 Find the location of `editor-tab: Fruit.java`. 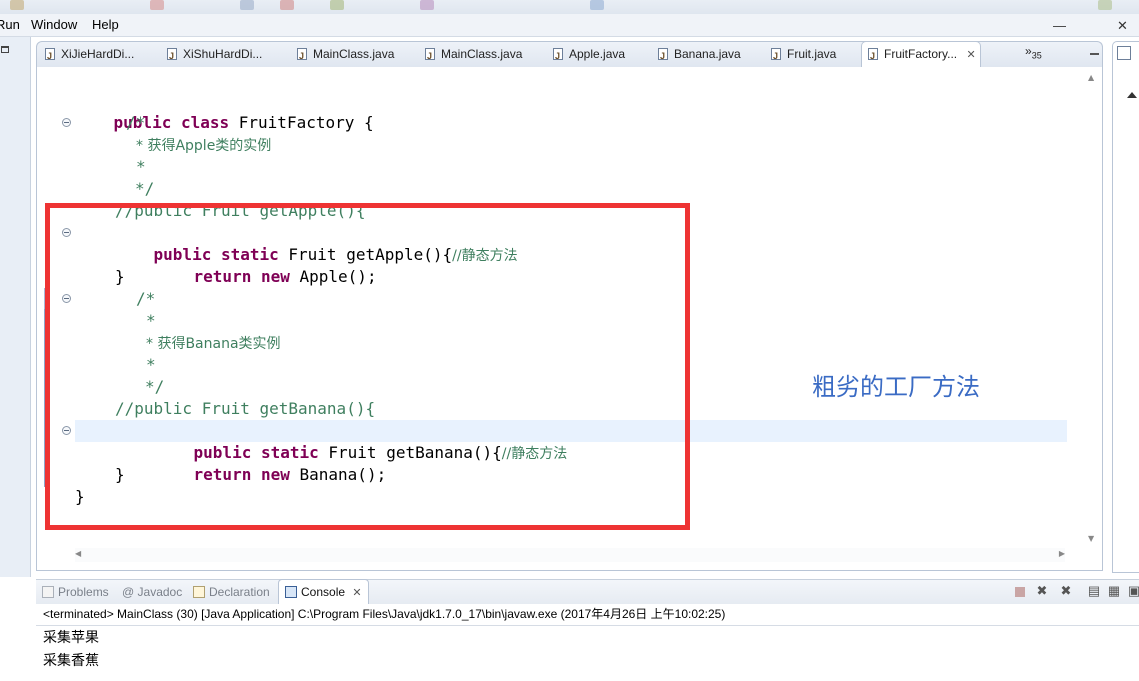

editor-tab: Fruit.java is located at coordinates (813, 55).